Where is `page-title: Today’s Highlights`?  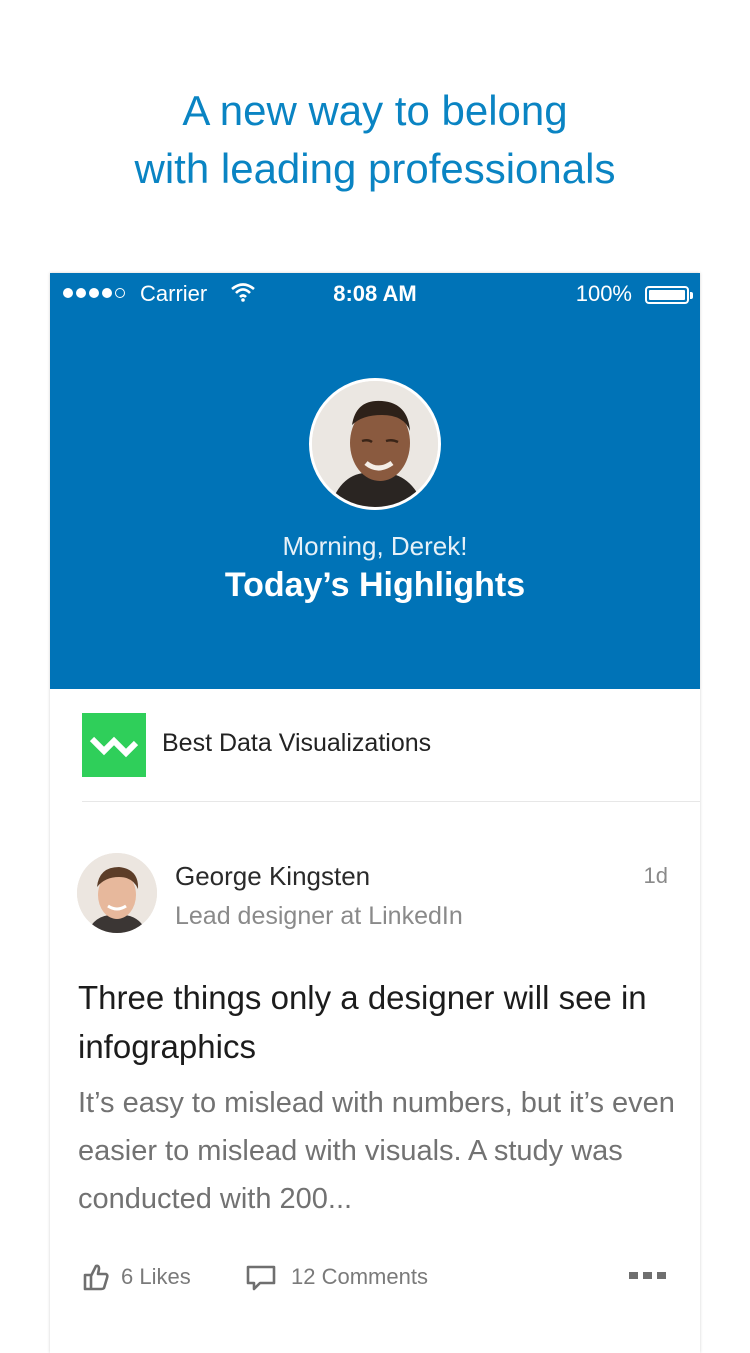
page-title: Today’s Highlights is located at coordinates (375, 585).